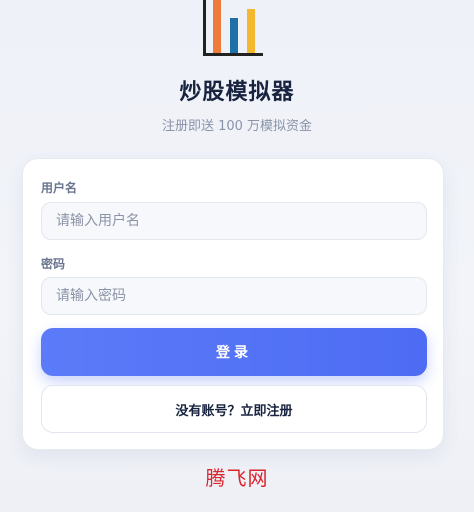  I want to click on password-label: 密码, so click(53, 264).